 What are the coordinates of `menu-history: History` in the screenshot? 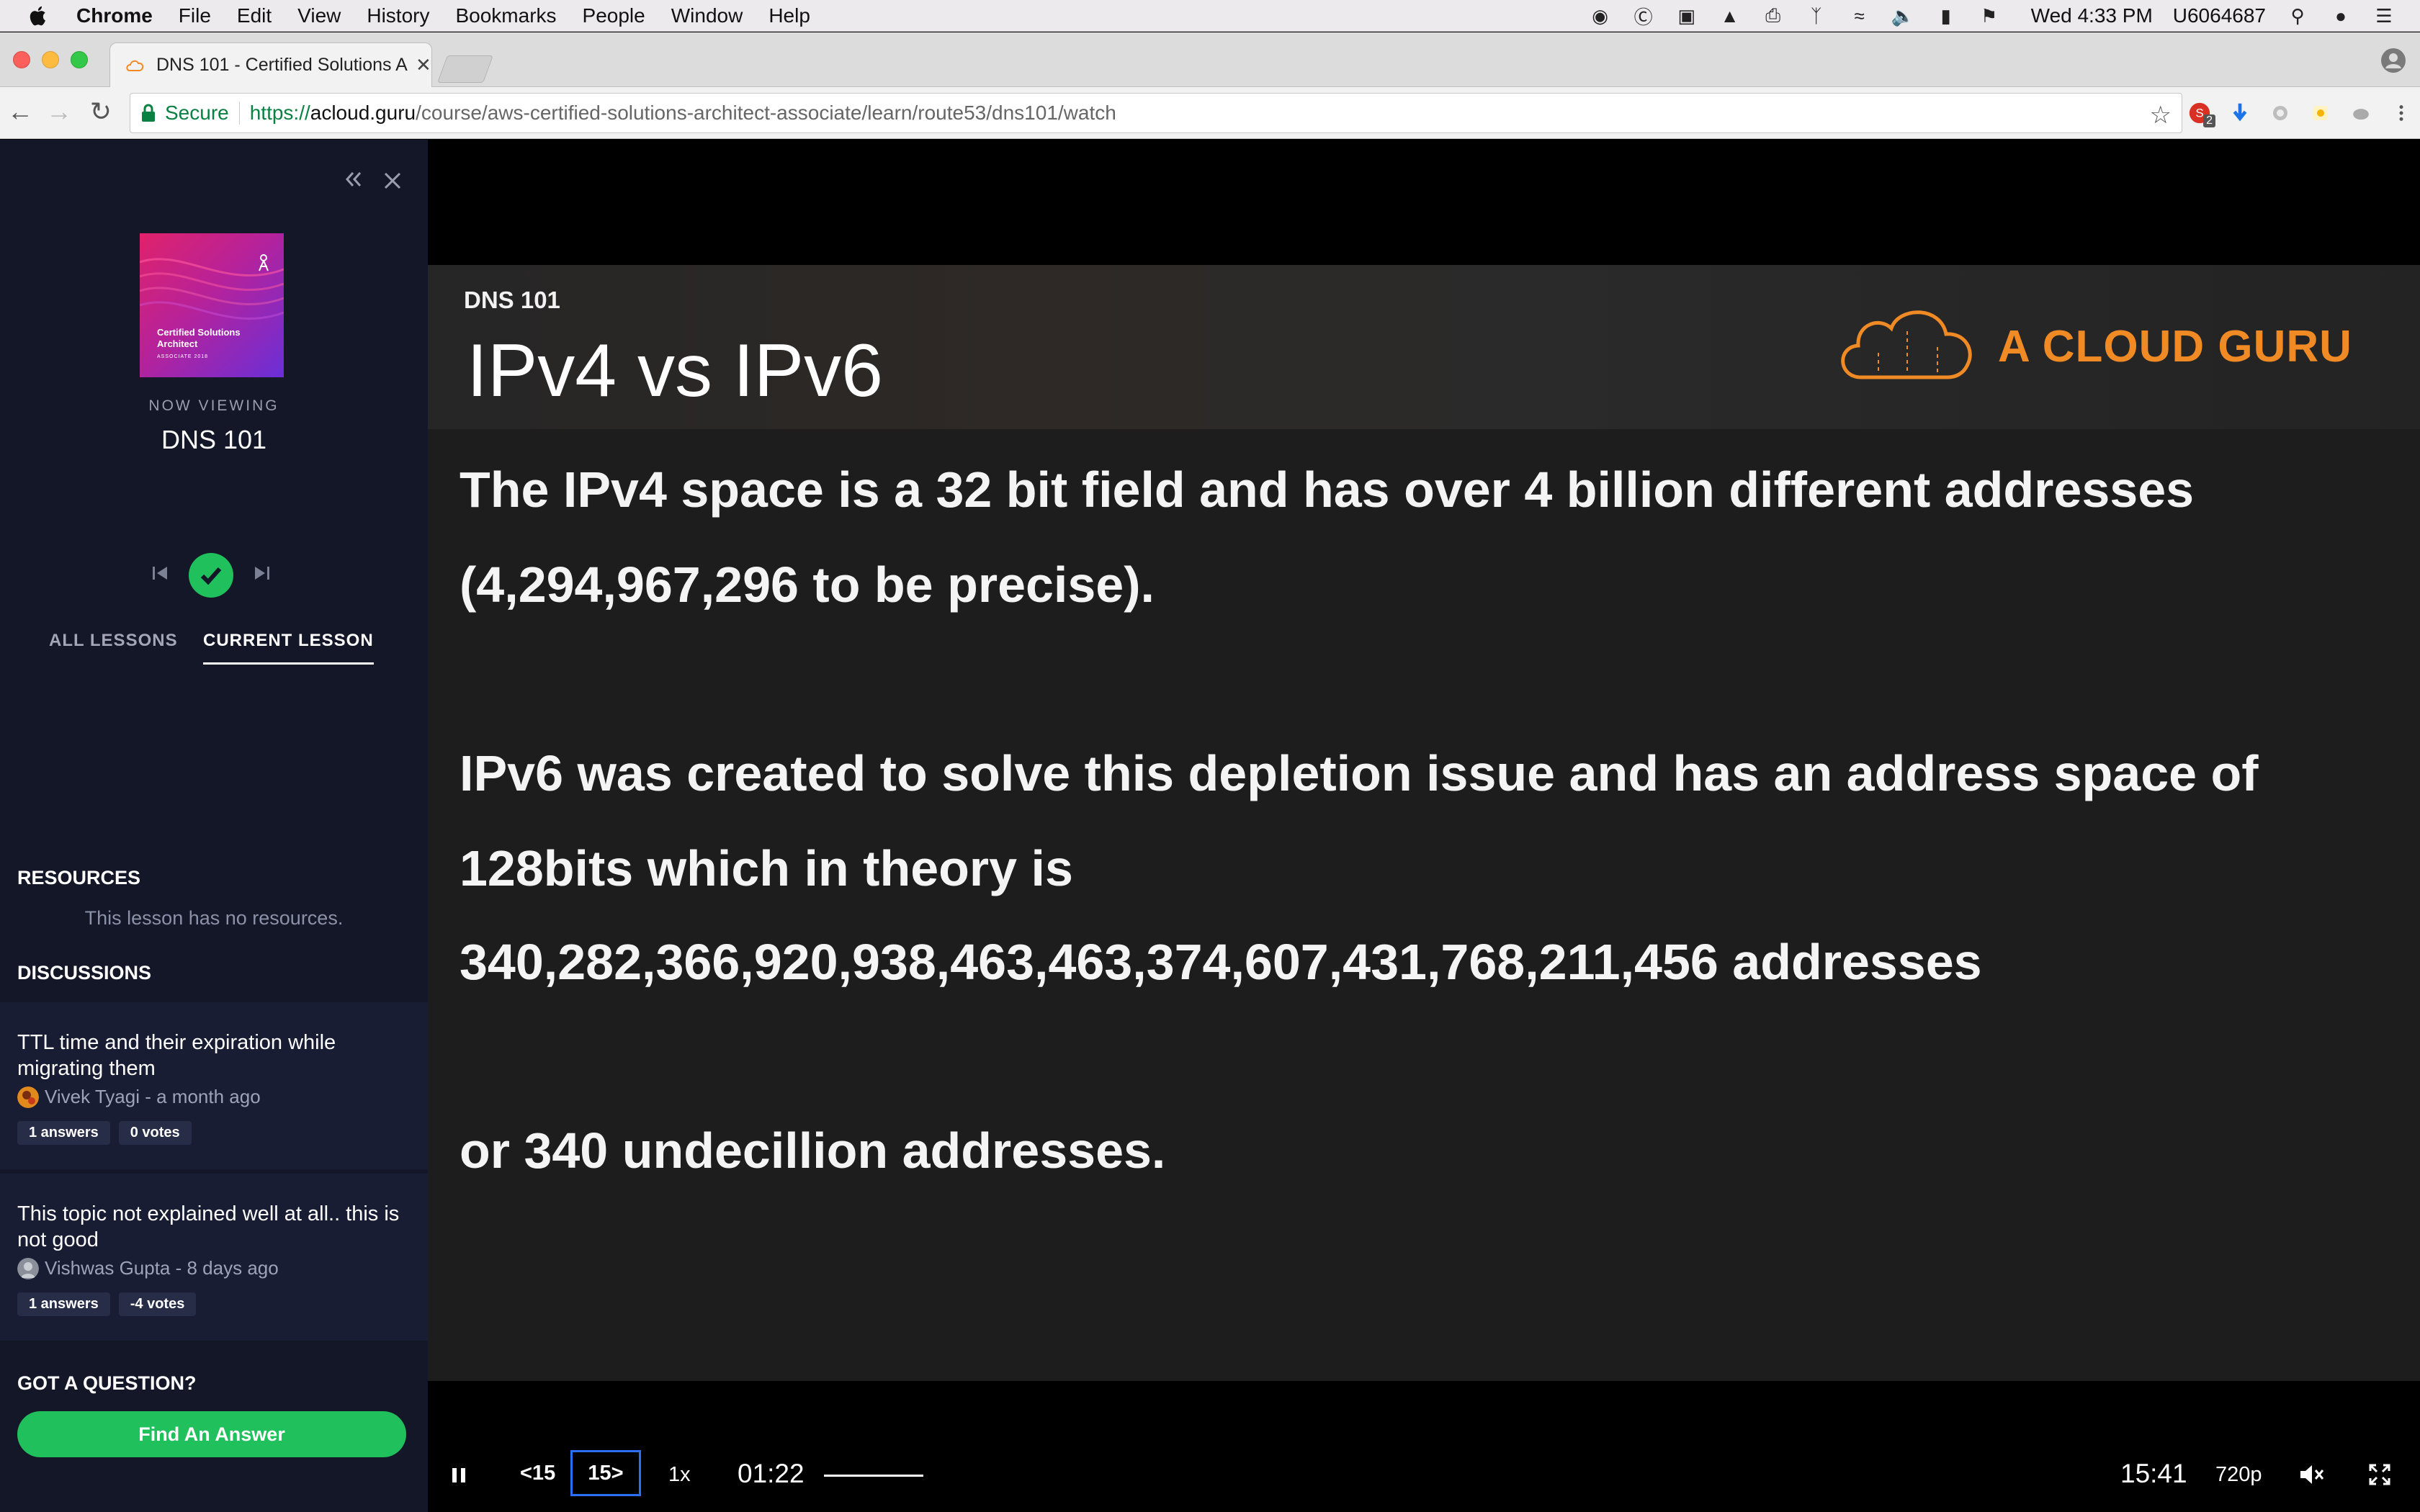 It's located at (398, 15).